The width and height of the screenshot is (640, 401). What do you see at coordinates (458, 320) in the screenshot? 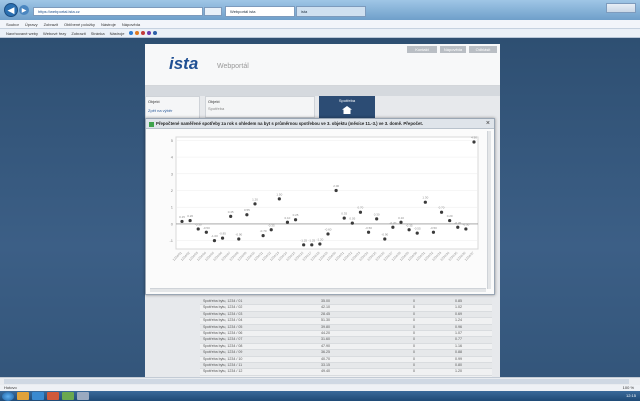
I see `table-cell: 1.24` at bounding box center [458, 320].